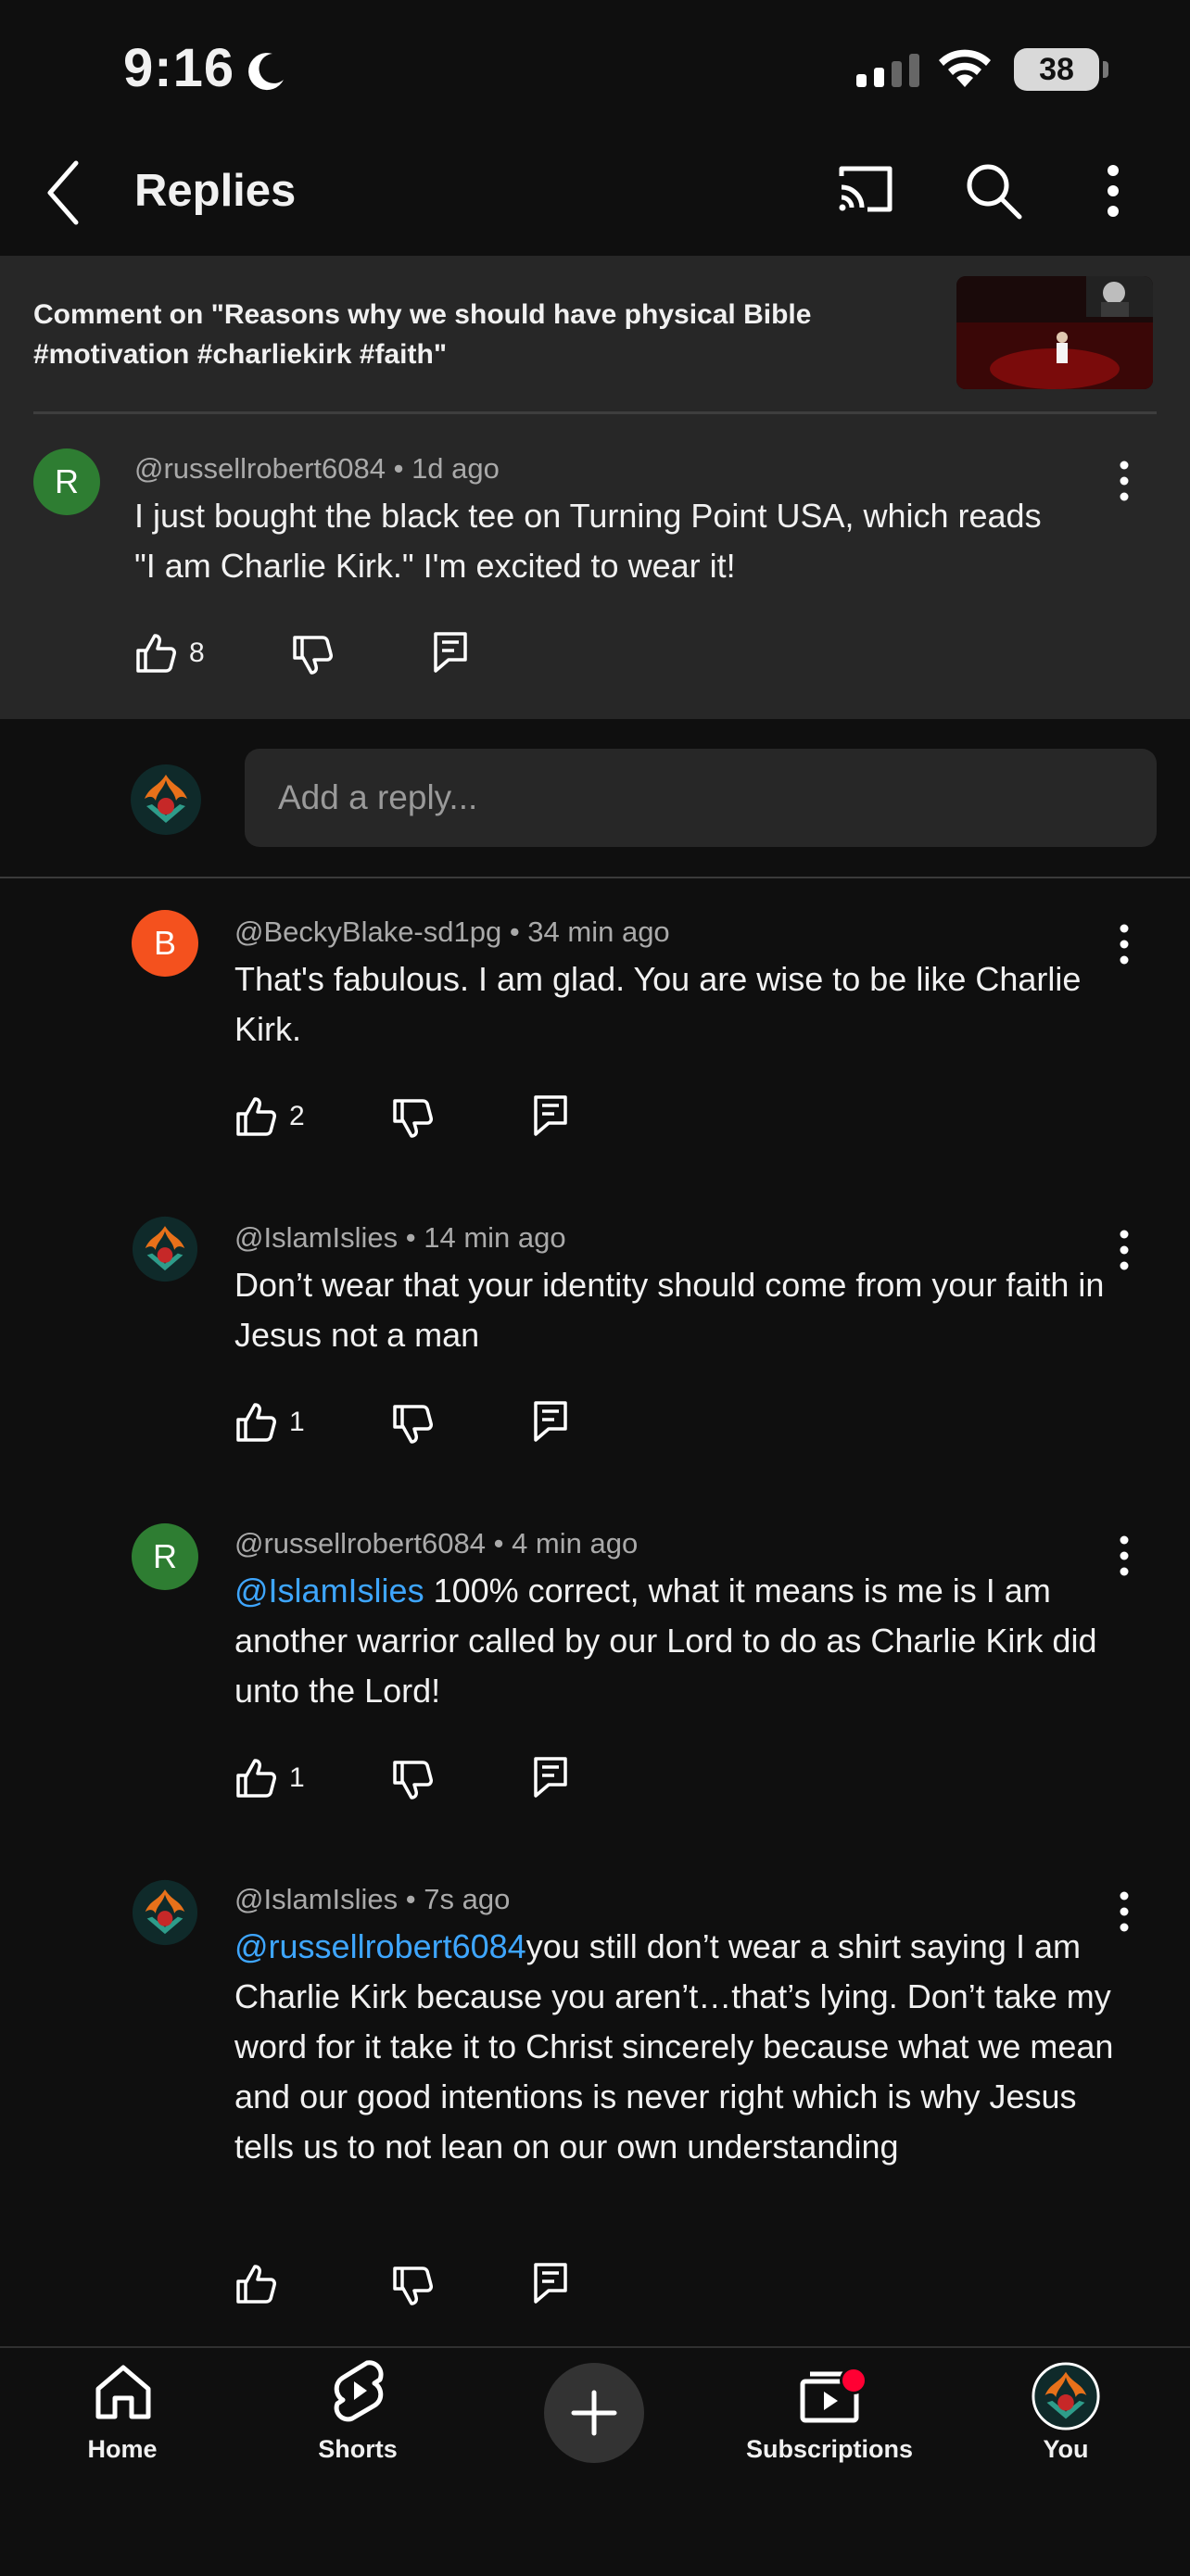 The width and height of the screenshot is (1190, 2576). What do you see at coordinates (197, 653) in the screenshot?
I see `like-count: 8` at bounding box center [197, 653].